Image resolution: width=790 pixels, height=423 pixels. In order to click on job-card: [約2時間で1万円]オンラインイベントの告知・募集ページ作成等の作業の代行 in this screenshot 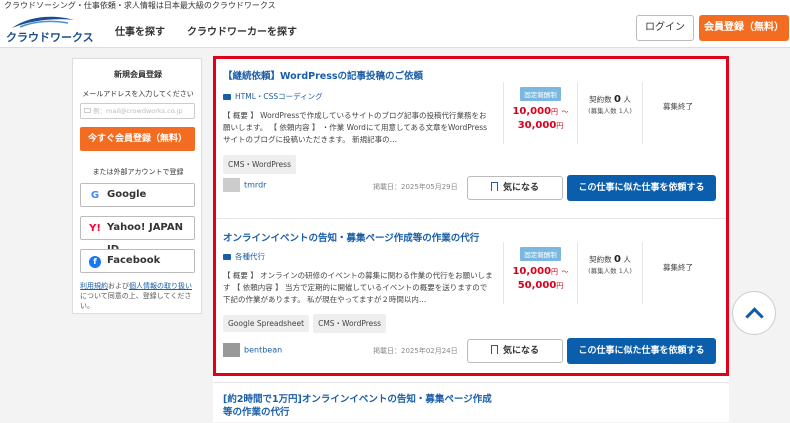, I will do `click(471, 408)`.